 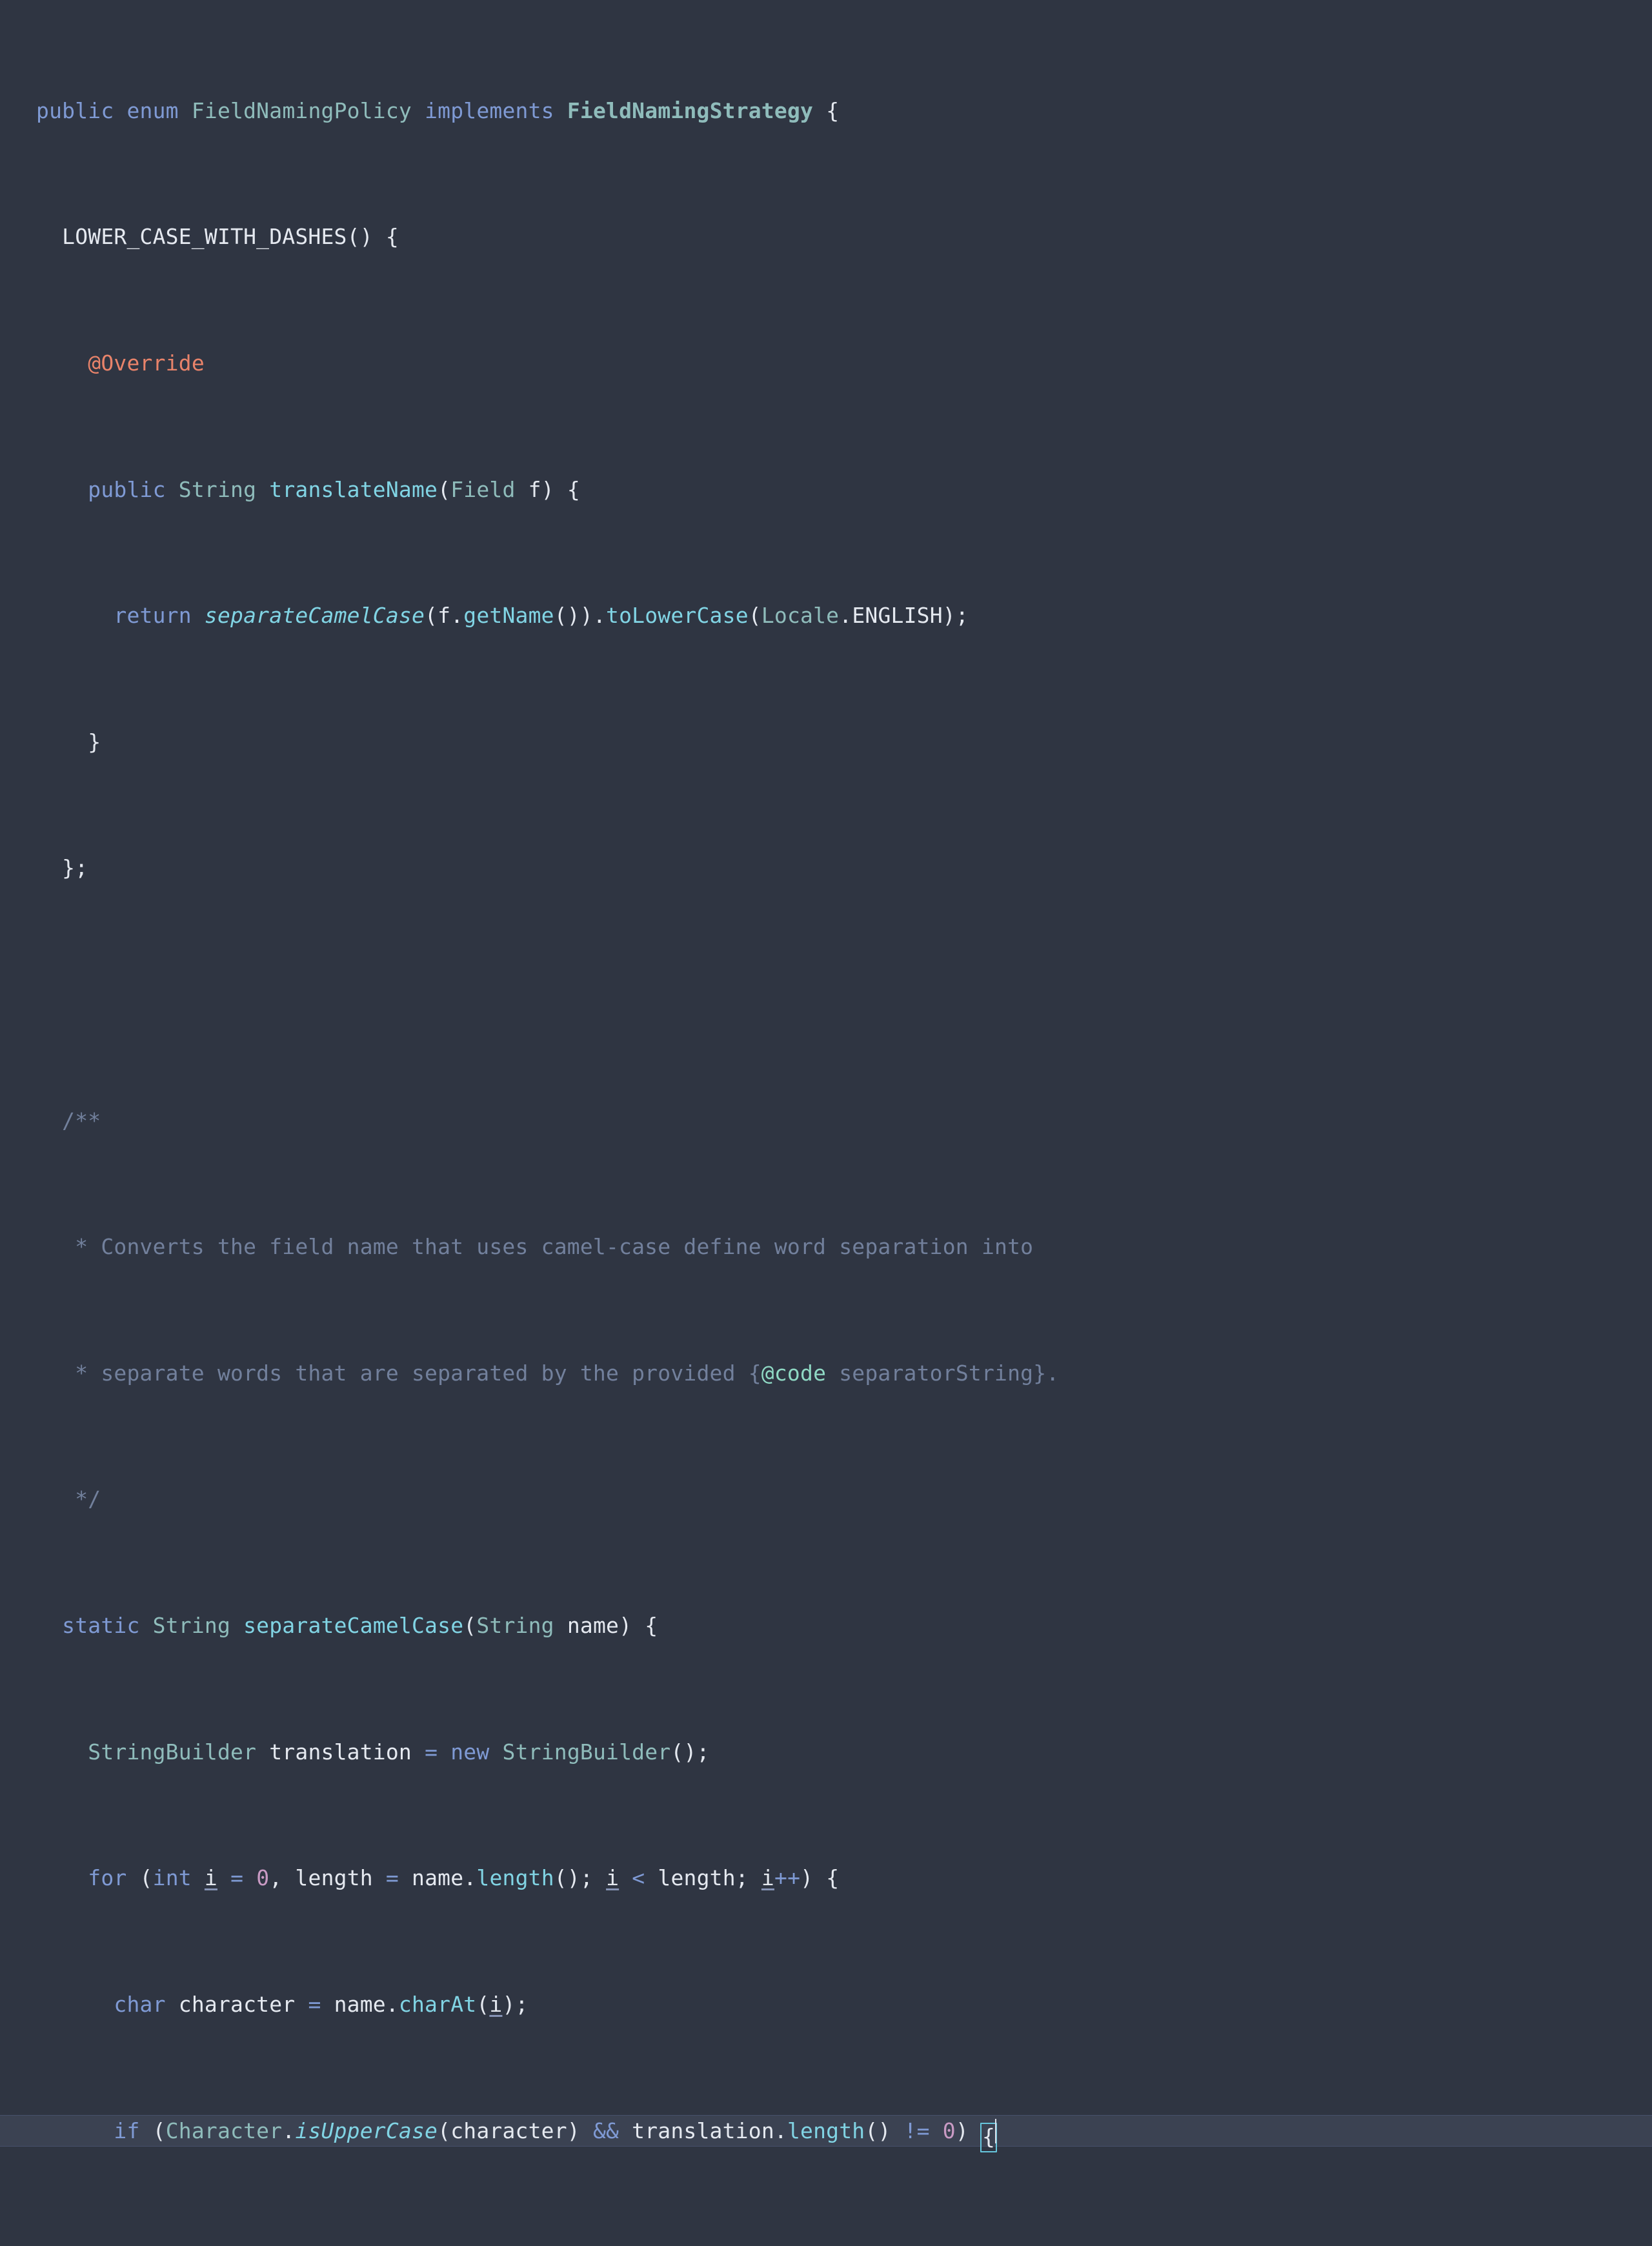 I want to click on token-comment: */, so click(x=68, y=1499).